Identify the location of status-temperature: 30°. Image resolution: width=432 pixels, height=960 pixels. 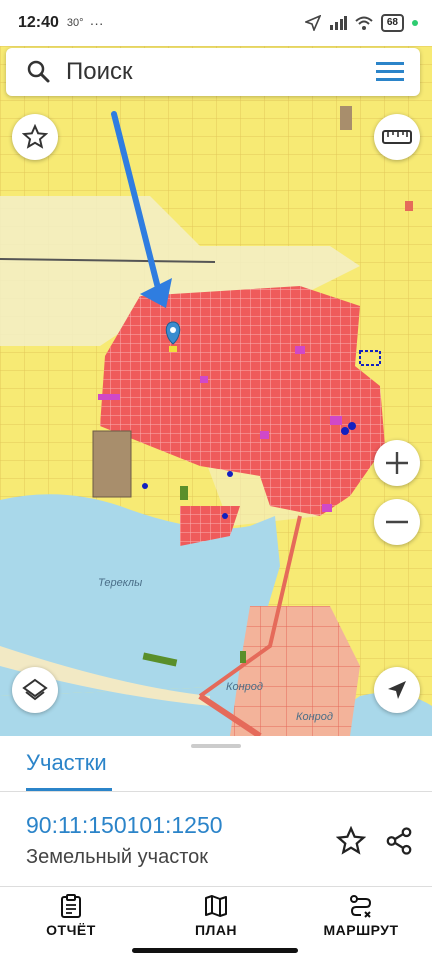
(75, 23).